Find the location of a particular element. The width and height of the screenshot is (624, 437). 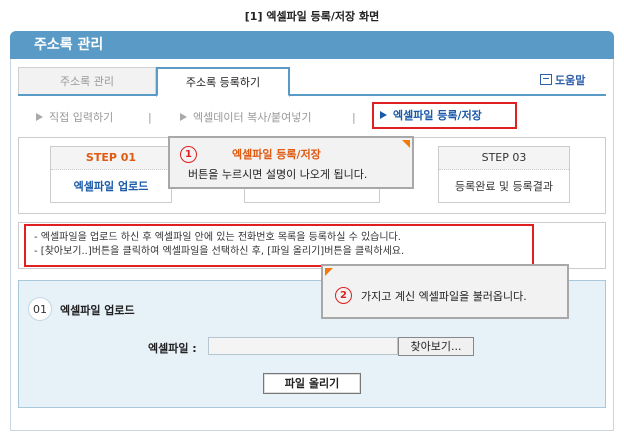

file-label: 엑셀파일 : is located at coordinates (172, 348).